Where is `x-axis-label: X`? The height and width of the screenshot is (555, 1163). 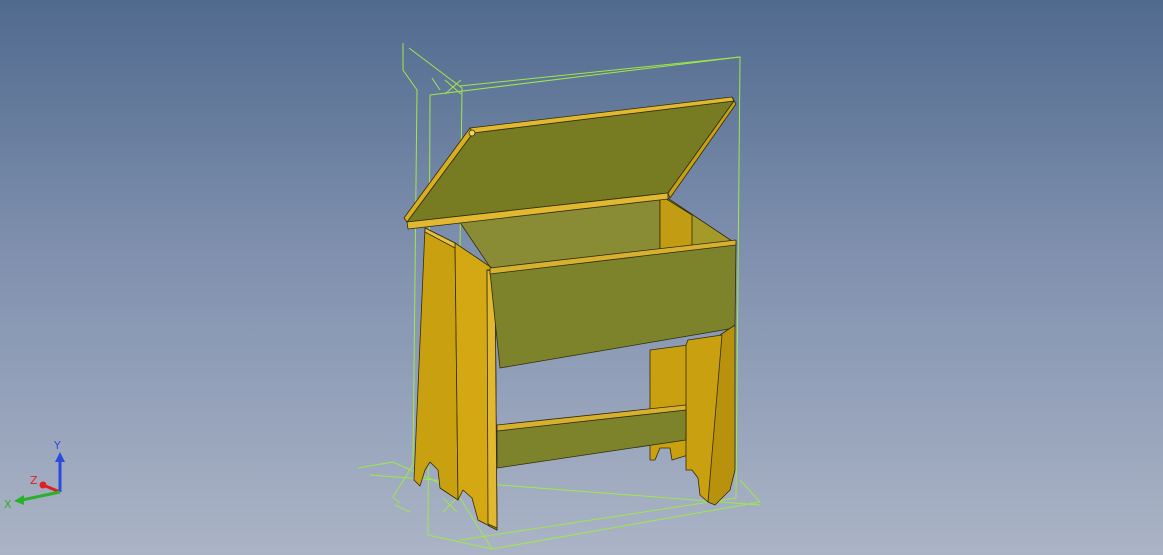 x-axis-label: X is located at coordinates (8, 504).